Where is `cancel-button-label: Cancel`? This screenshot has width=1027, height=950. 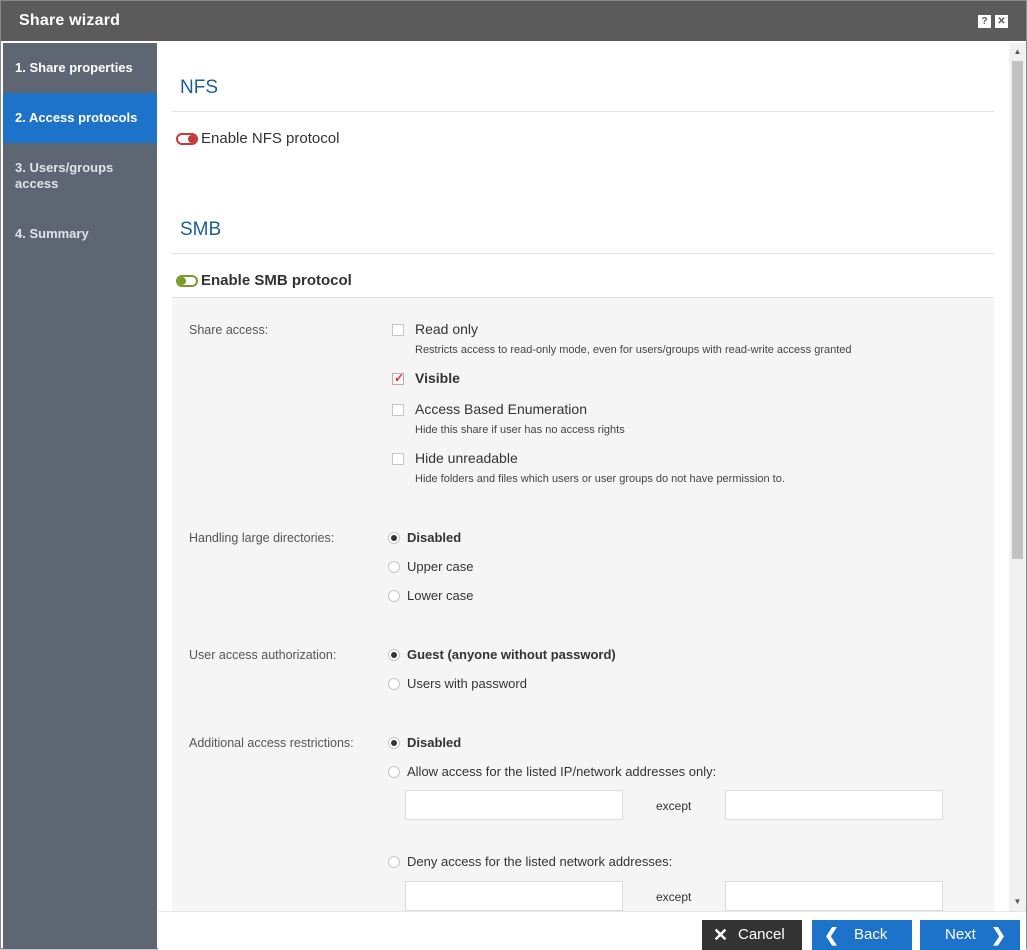
cancel-button-label: Cancel is located at coordinates (761, 934).